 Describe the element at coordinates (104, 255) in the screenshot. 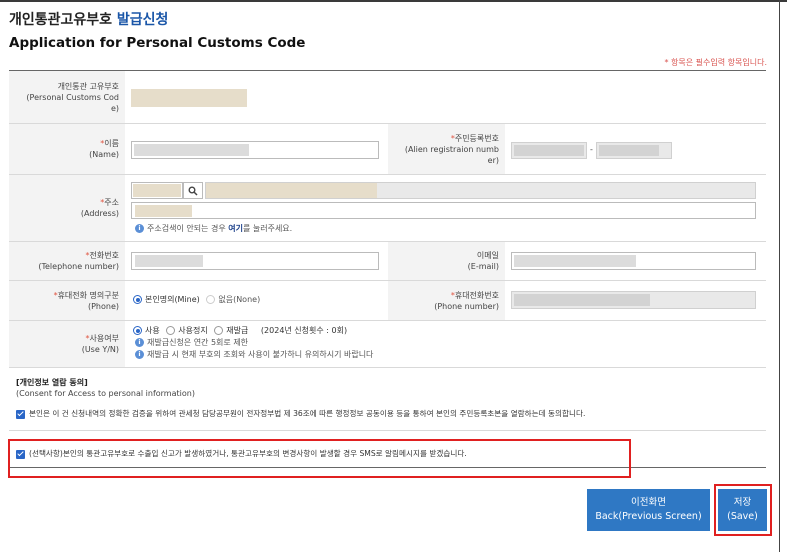

I see `telephone-label-ko: 전화번호` at that location.